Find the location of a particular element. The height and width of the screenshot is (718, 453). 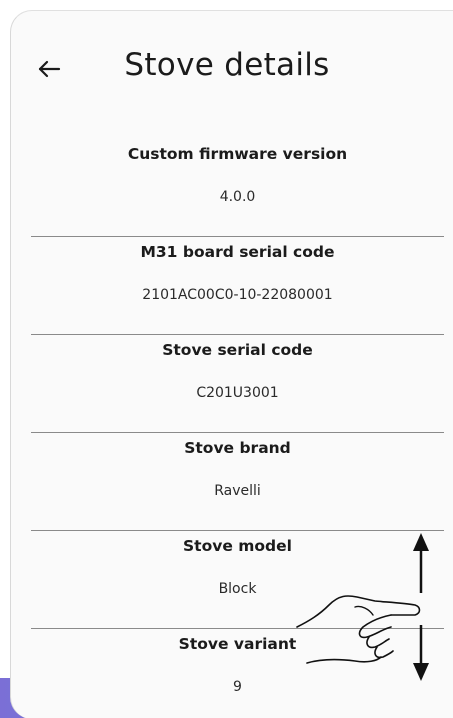

detail-label: Stove serial code is located at coordinates (237, 350).